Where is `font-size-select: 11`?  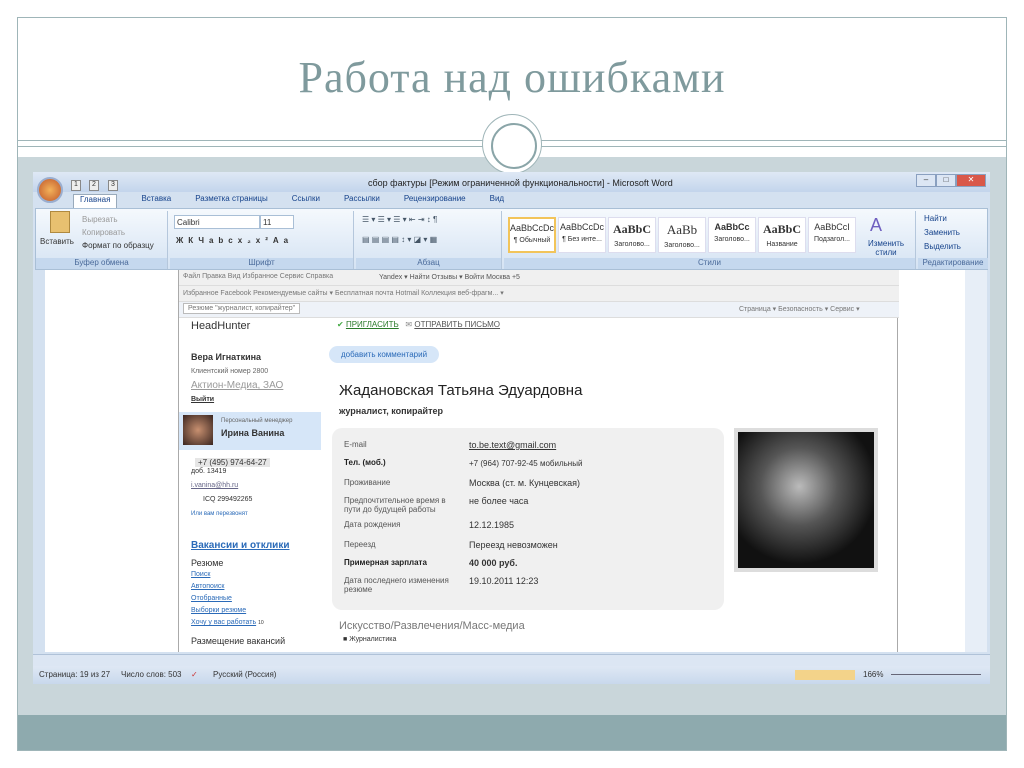 font-size-select: 11 is located at coordinates (277, 222).